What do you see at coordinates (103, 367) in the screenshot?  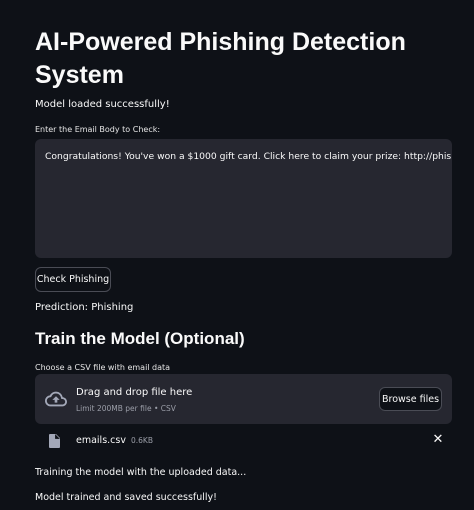 I see `file-uploader-label: Choose a CSV file with email data` at bounding box center [103, 367].